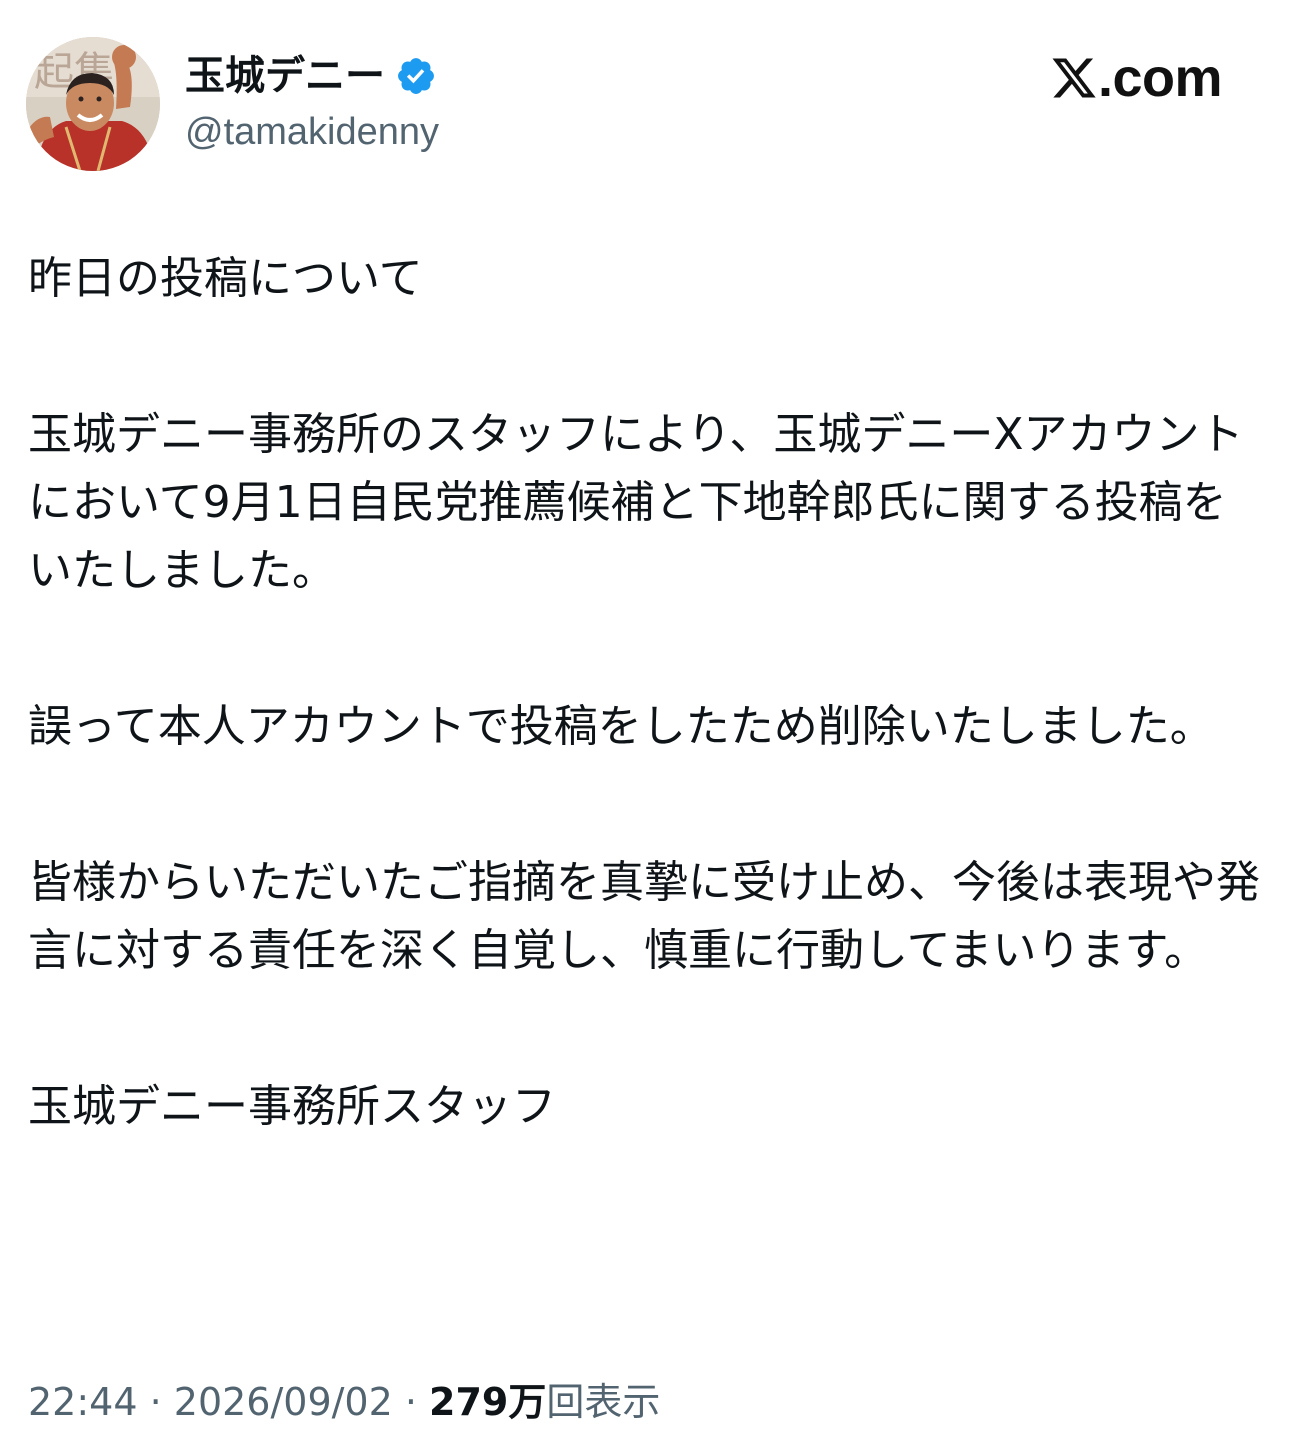  What do you see at coordinates (1160, 78) in the screenshot?
I see `site-domain: .com` at bounding box center [1160, 78].